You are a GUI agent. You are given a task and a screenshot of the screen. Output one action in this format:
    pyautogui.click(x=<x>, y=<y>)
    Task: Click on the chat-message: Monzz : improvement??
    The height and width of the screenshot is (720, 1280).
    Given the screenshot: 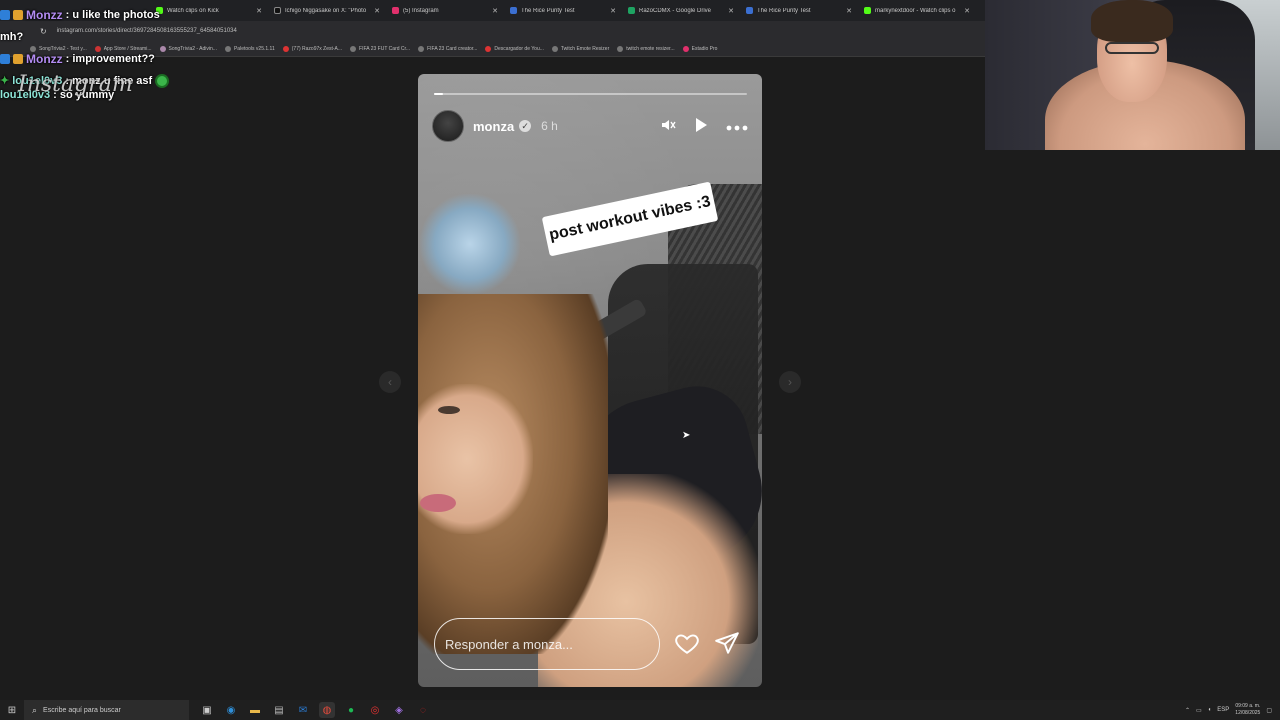 What is the action you would take?
    pyautogui.click(x=130, y=59)
    